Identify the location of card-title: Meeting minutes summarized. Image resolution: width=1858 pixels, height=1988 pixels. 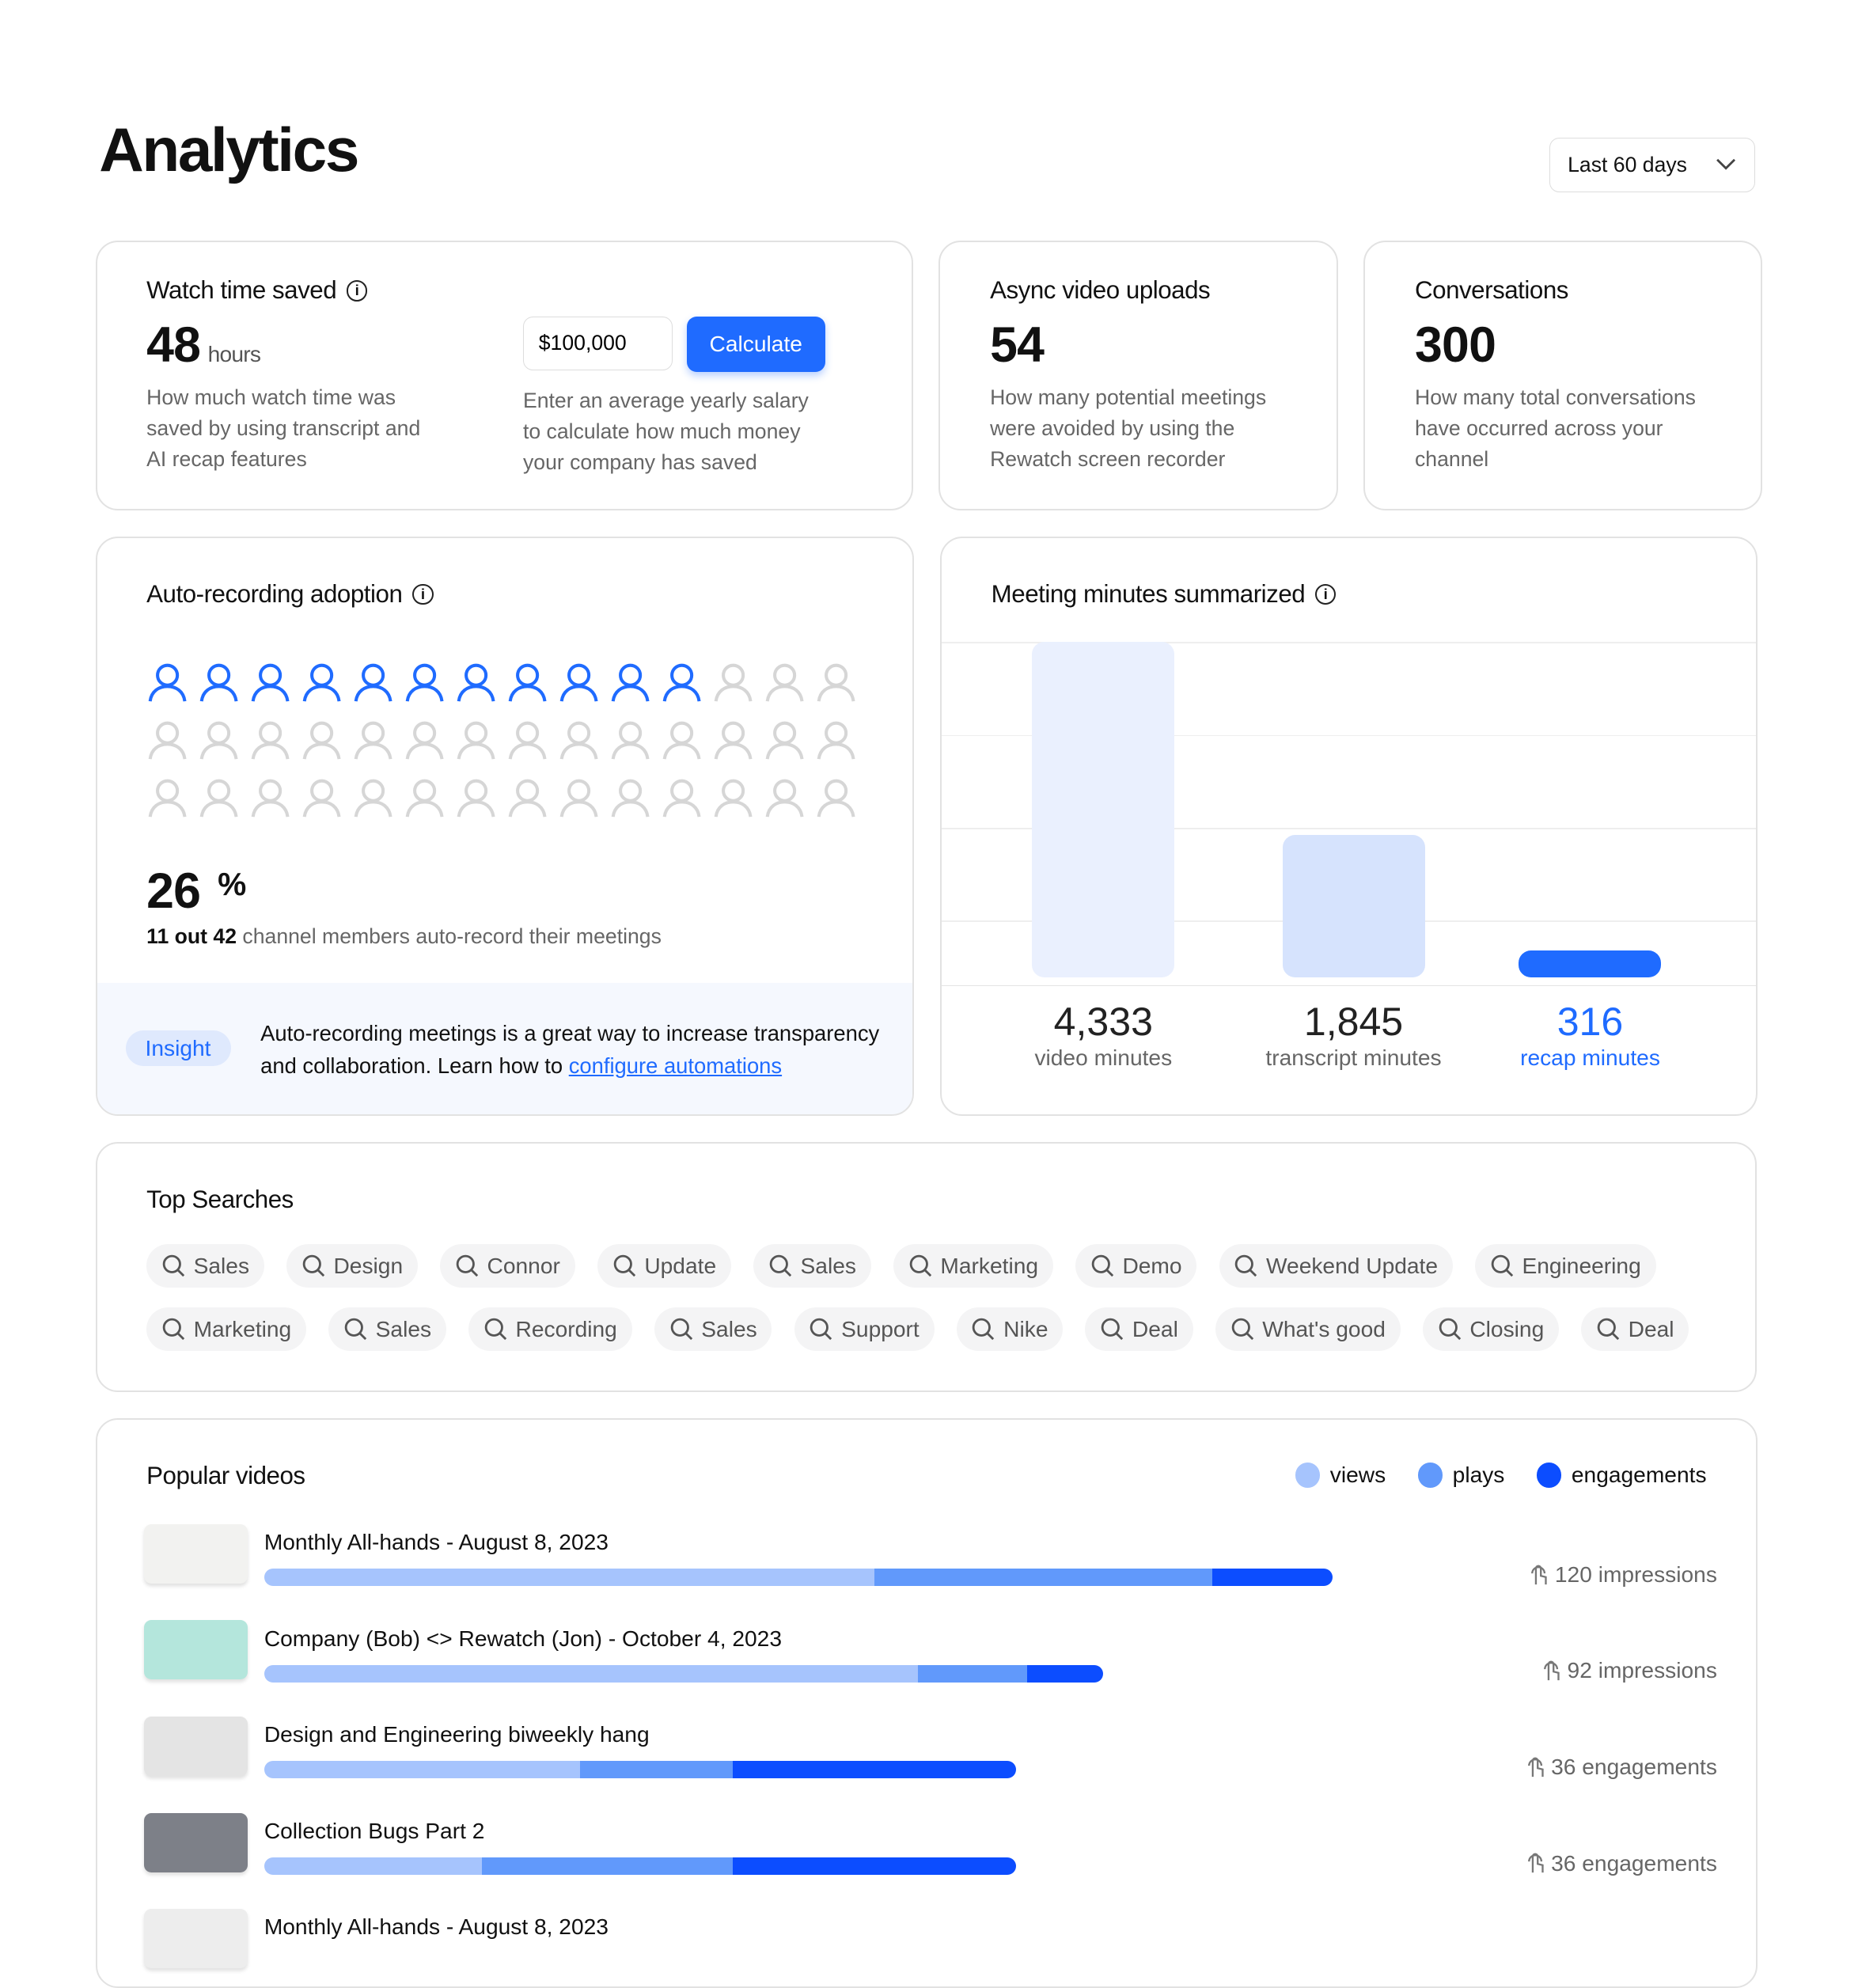
(1148, 593).